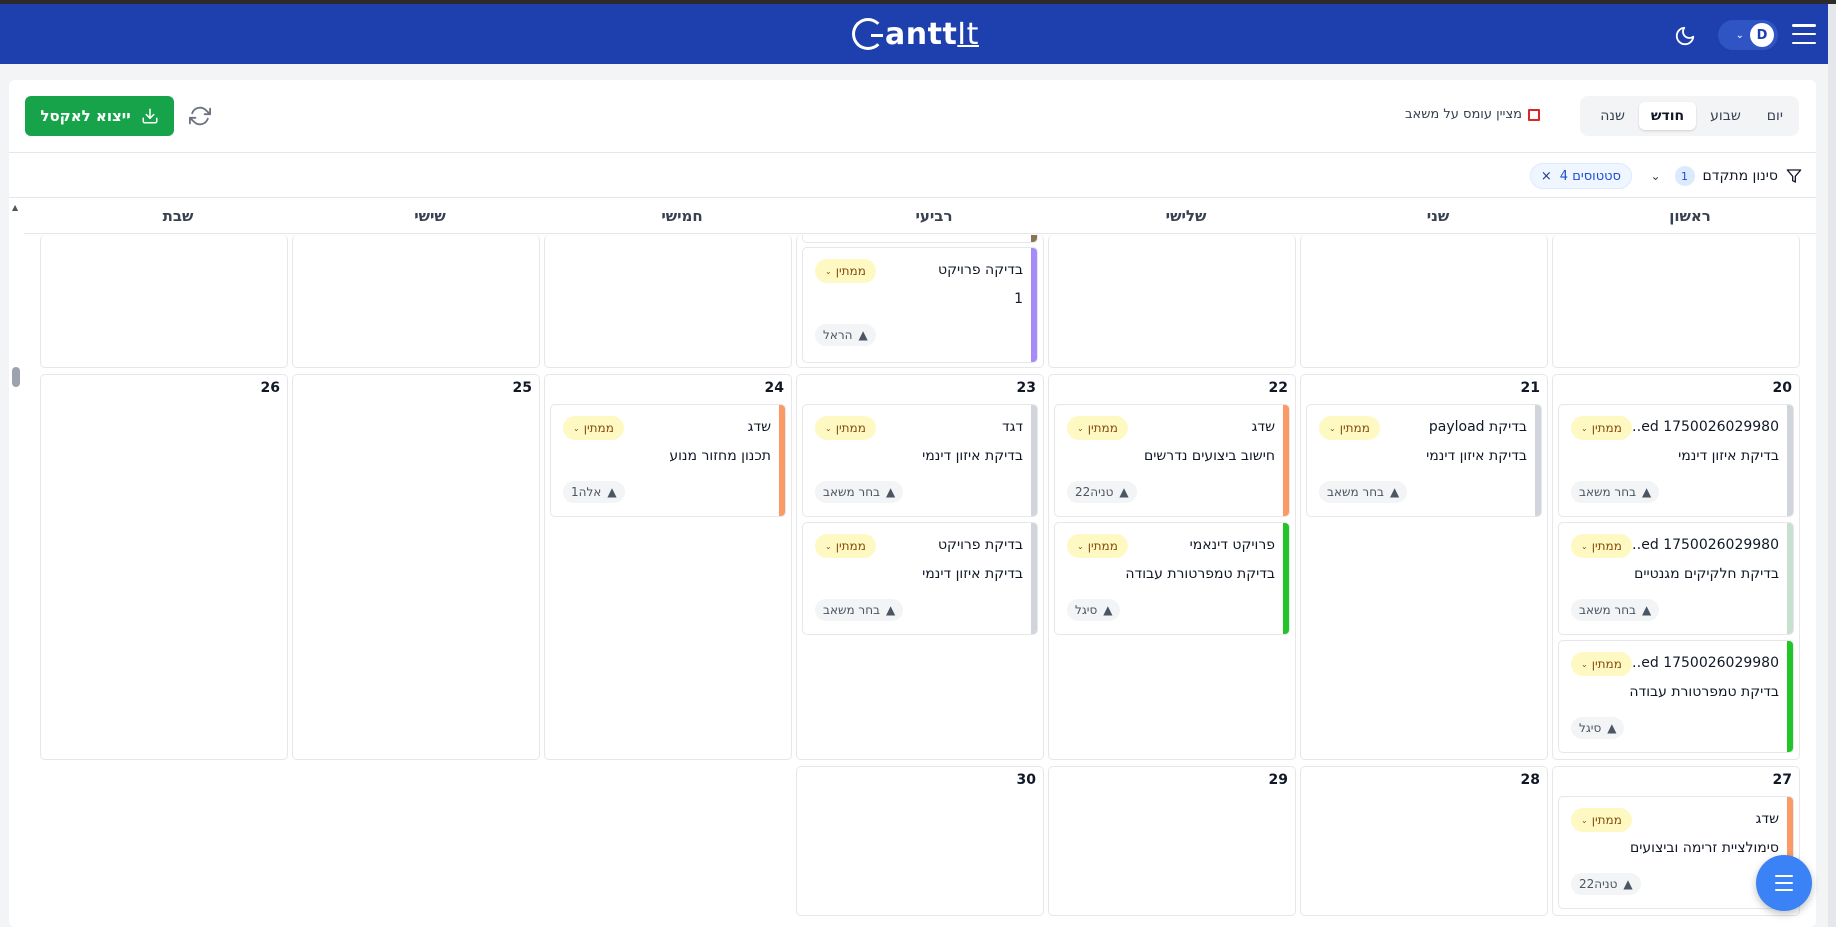 The height and width of the screenshot is (927, 1836). Describe the element at coordinates (1172, 460) in the screenshot. I see `task-card: שדג חישוב ביצועים נדרשים ממתין ⌄ ▲ טניה22` at that location.